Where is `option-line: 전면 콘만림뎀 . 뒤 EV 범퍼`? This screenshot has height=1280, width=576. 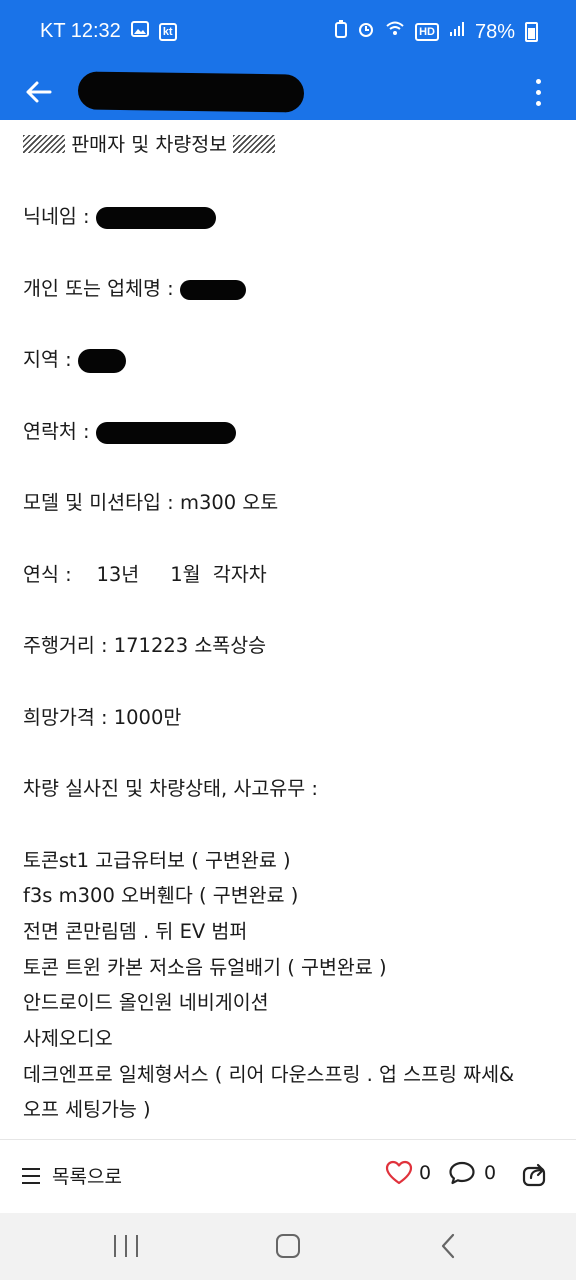
option-line: 전면 콘만림뎀 . 뒤 EV 범퍼 is located at coordinates (135, 931).